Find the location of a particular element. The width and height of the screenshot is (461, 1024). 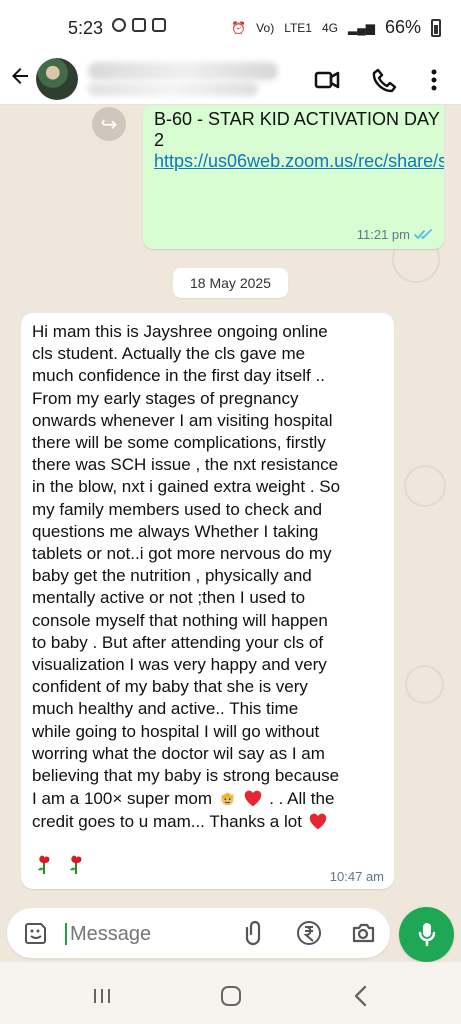

calendar-status-icon is located at coordinates (159, 25).